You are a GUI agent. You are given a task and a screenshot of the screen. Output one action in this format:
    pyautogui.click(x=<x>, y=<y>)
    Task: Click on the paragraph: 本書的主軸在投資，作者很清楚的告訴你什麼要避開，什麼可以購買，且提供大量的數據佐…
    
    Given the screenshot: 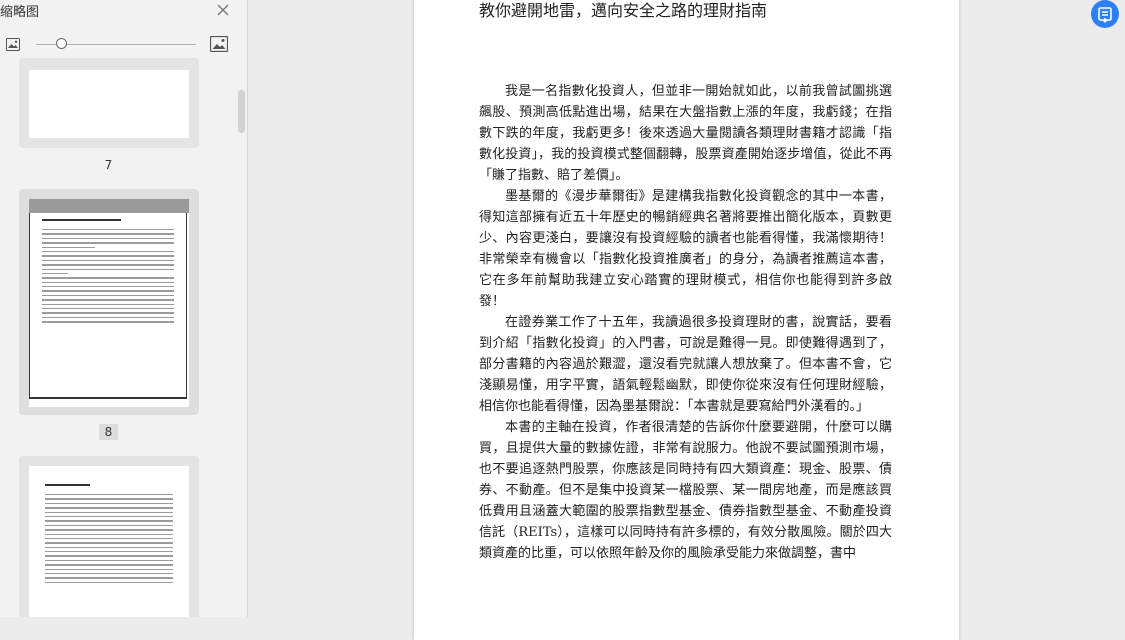 What is the action you would take?
    pyautogui.click(x=685, y=490)
    